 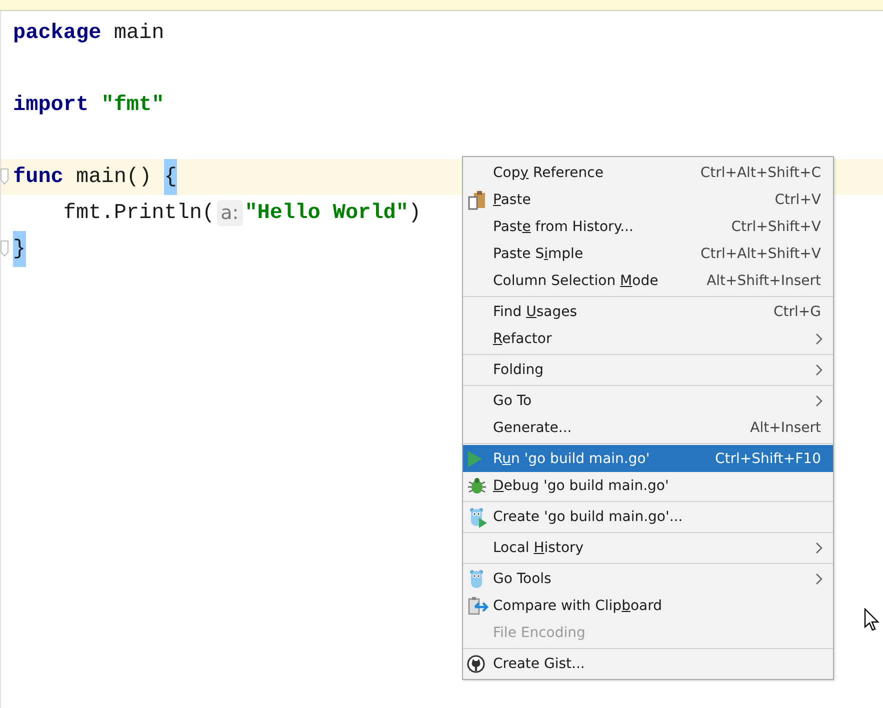 I want to click on menu-item-label: Go Tools, so click(x=522, y=578).